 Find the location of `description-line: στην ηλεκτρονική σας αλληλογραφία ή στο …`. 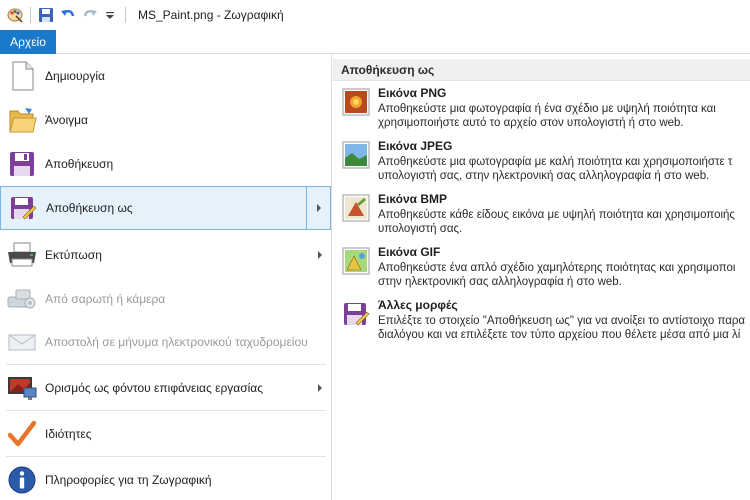

description-line: στην ηλεκτρονική σας αλληλογραφία ή στο … is located at coordinates (500, 282).